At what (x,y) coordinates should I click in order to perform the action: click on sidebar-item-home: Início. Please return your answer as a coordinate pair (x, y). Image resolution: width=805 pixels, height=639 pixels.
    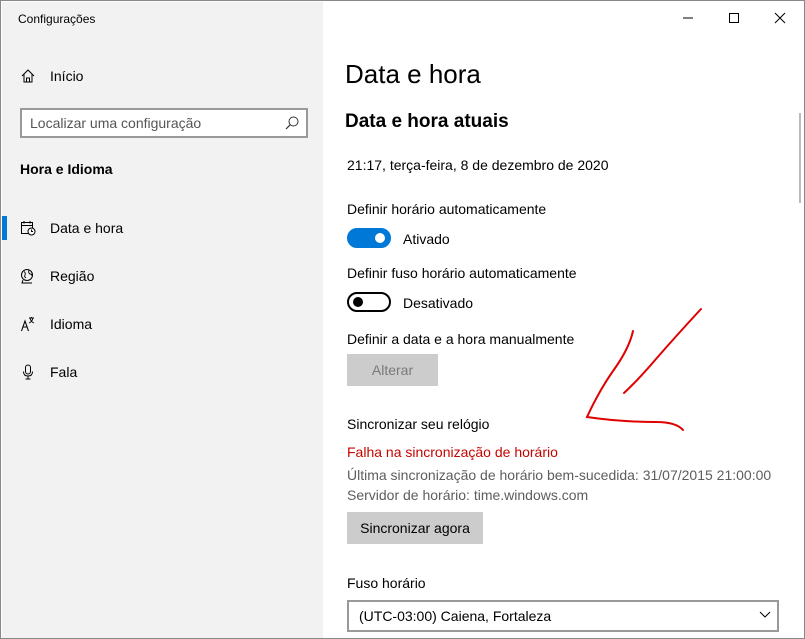
    Looking at the image, I should click on (162, 76).